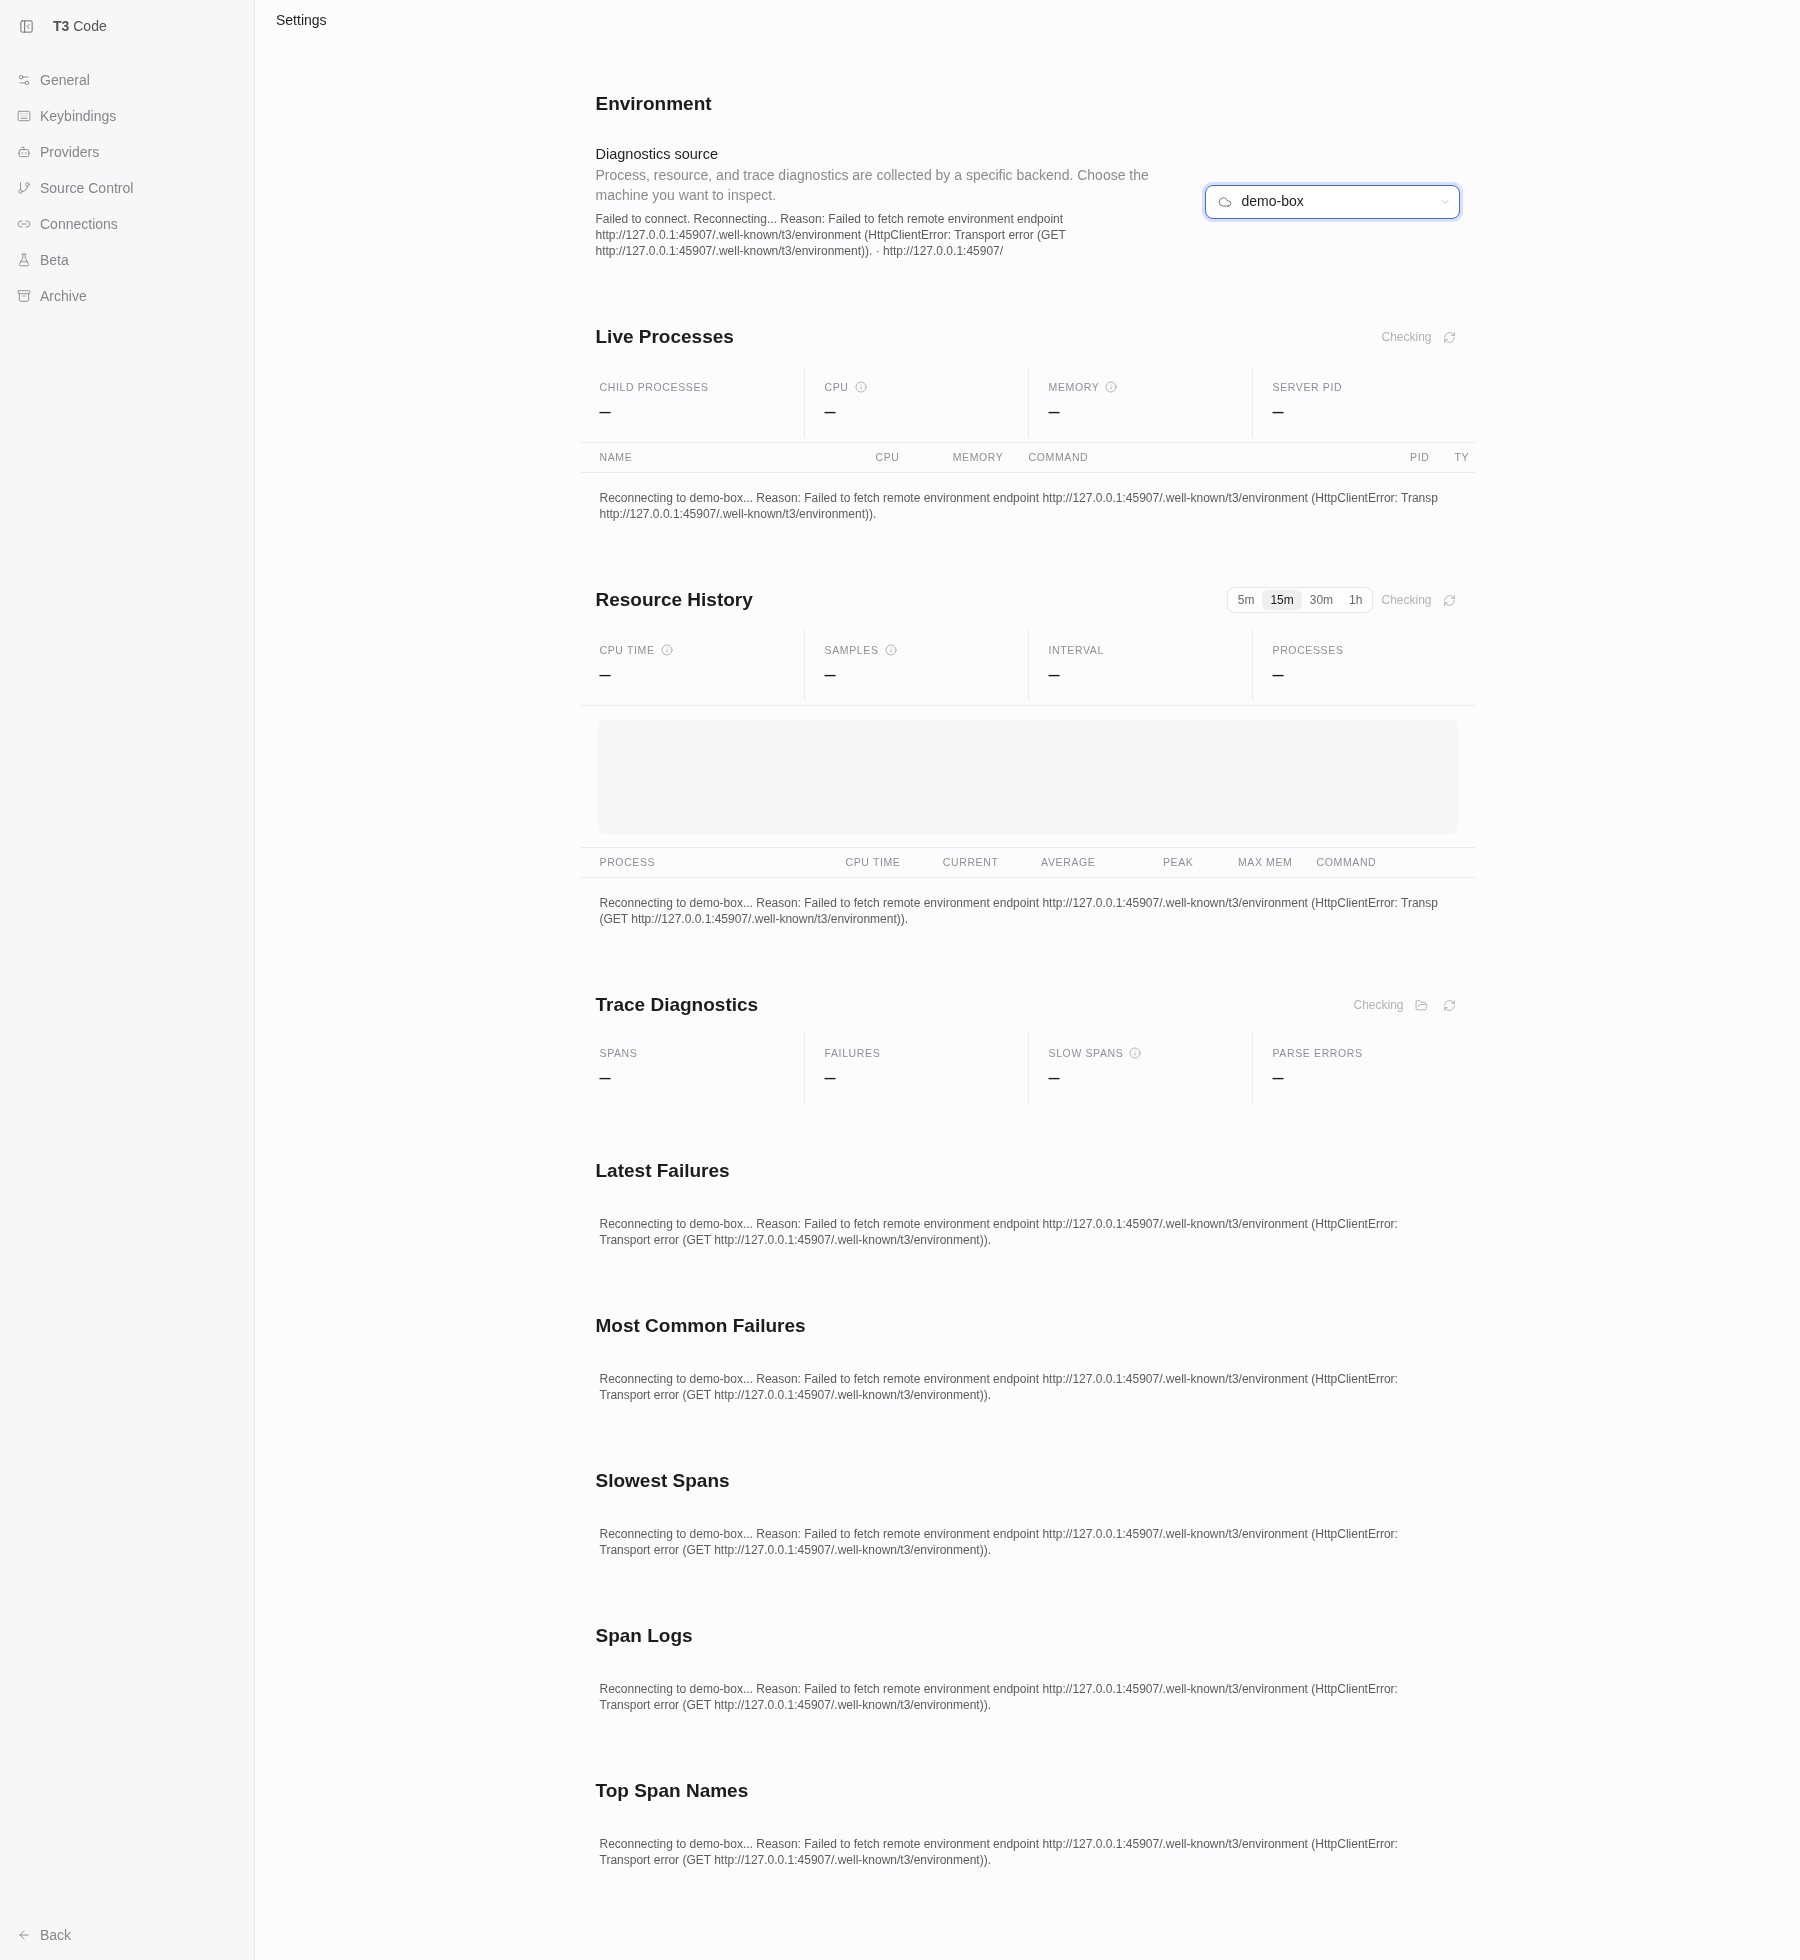  Describe the element at coordinates (1308, 650) in the screenshot. I see `stat-label: PROCESSES` at that location.